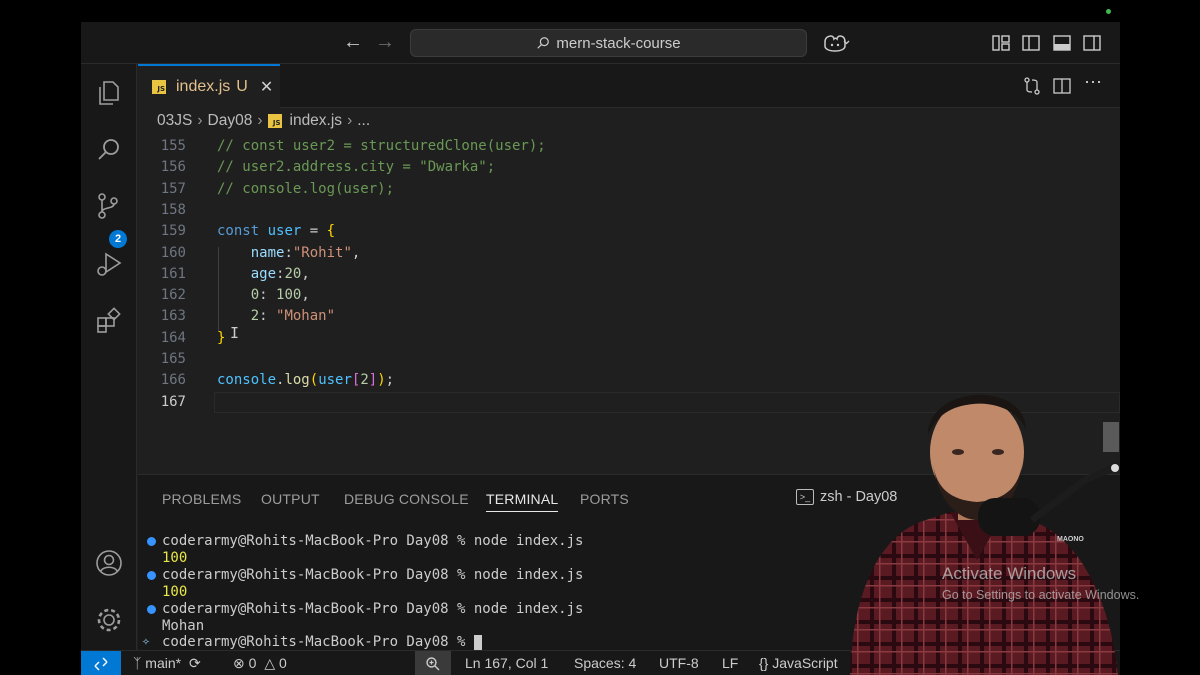  I want to click on code-token: 2, so click(255, 316).